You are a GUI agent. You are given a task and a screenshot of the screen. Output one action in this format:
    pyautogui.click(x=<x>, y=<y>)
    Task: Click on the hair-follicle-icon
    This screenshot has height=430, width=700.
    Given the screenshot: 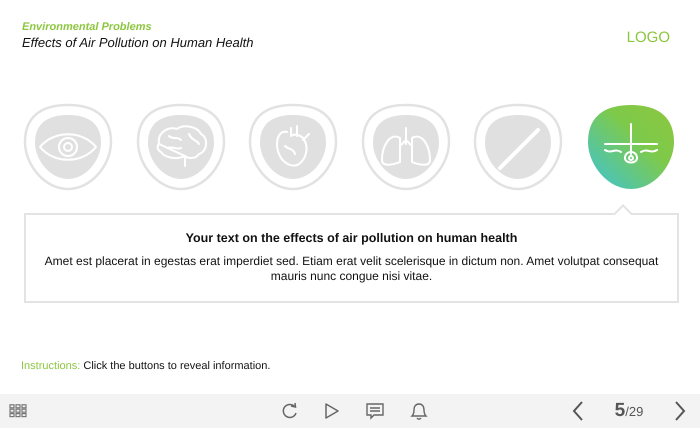 What is the action you would take?
    pyautogui.click(x=631, y=143)
    